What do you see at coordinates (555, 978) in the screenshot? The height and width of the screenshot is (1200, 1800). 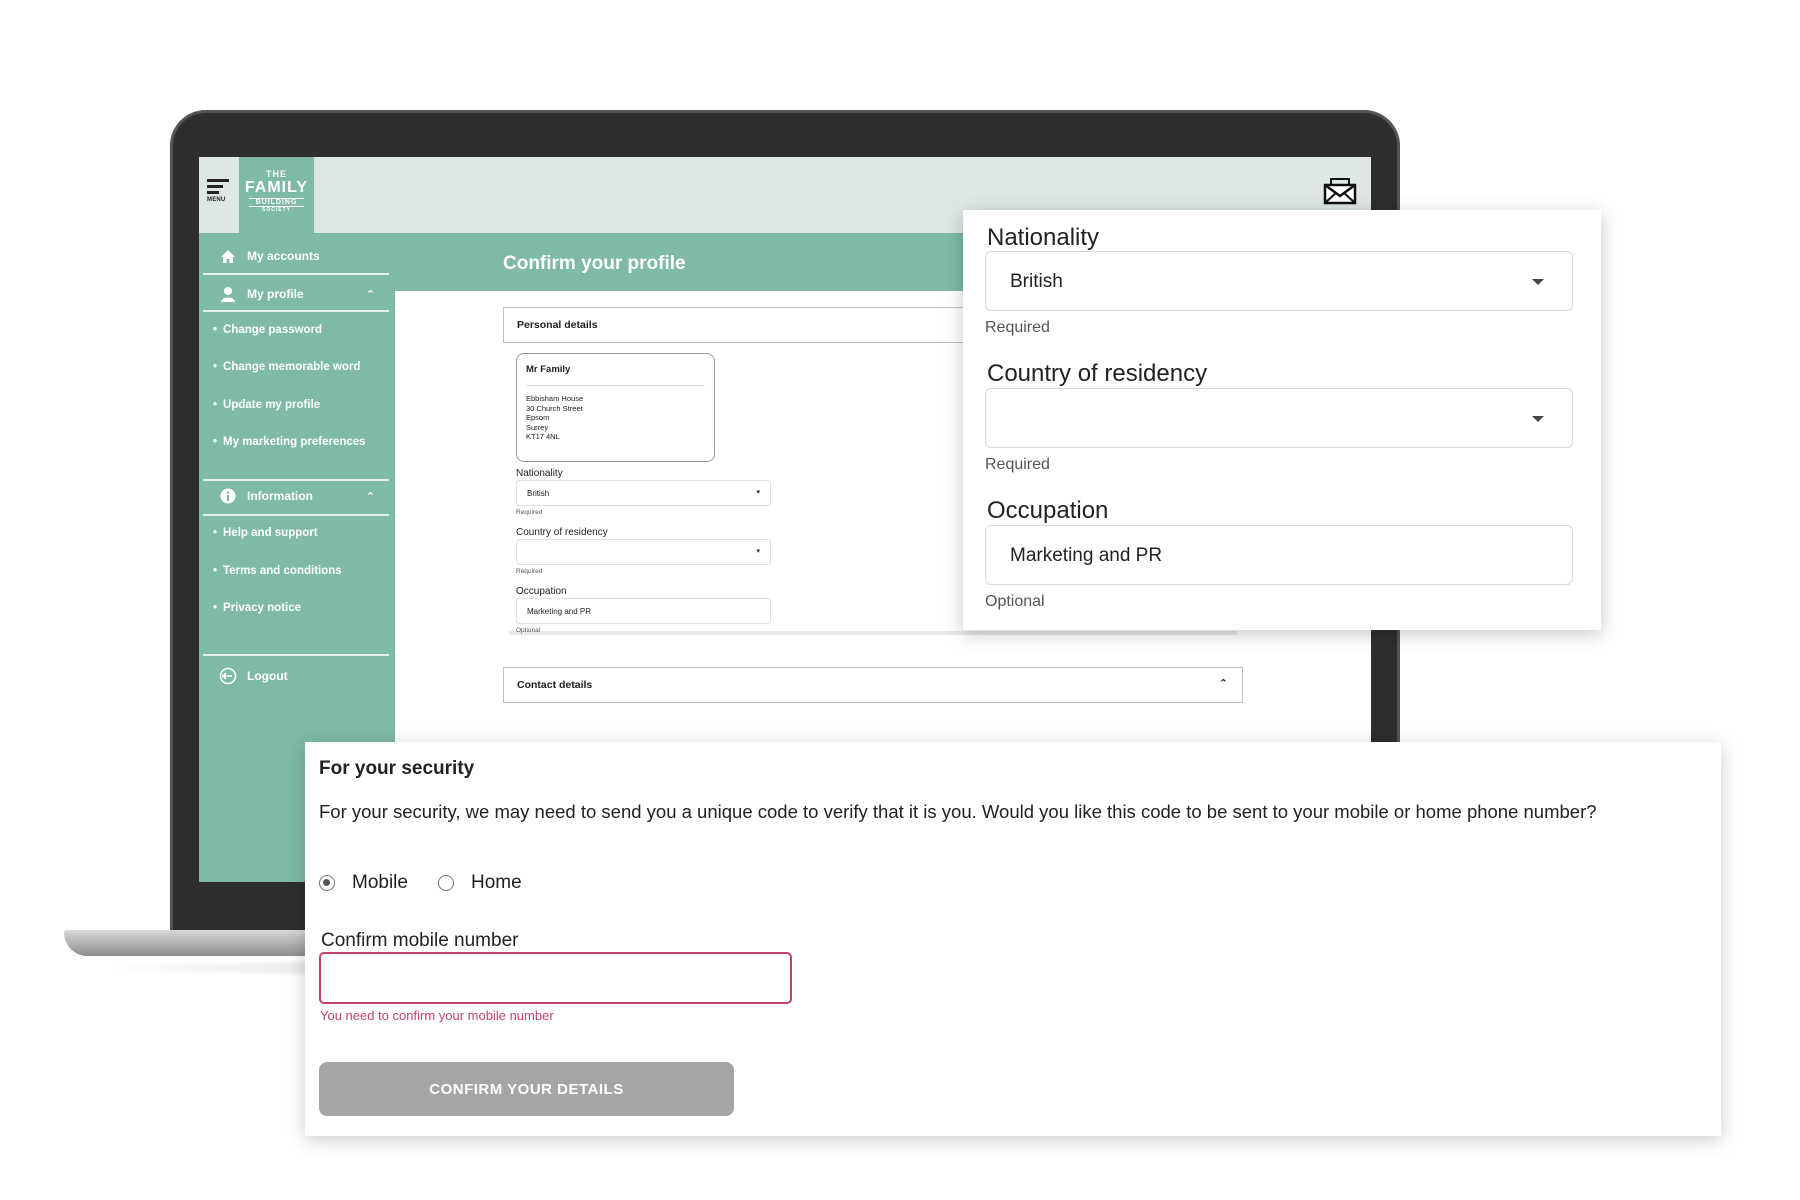 I see `confirm-mobile-input` at bounding box center [555, 978].